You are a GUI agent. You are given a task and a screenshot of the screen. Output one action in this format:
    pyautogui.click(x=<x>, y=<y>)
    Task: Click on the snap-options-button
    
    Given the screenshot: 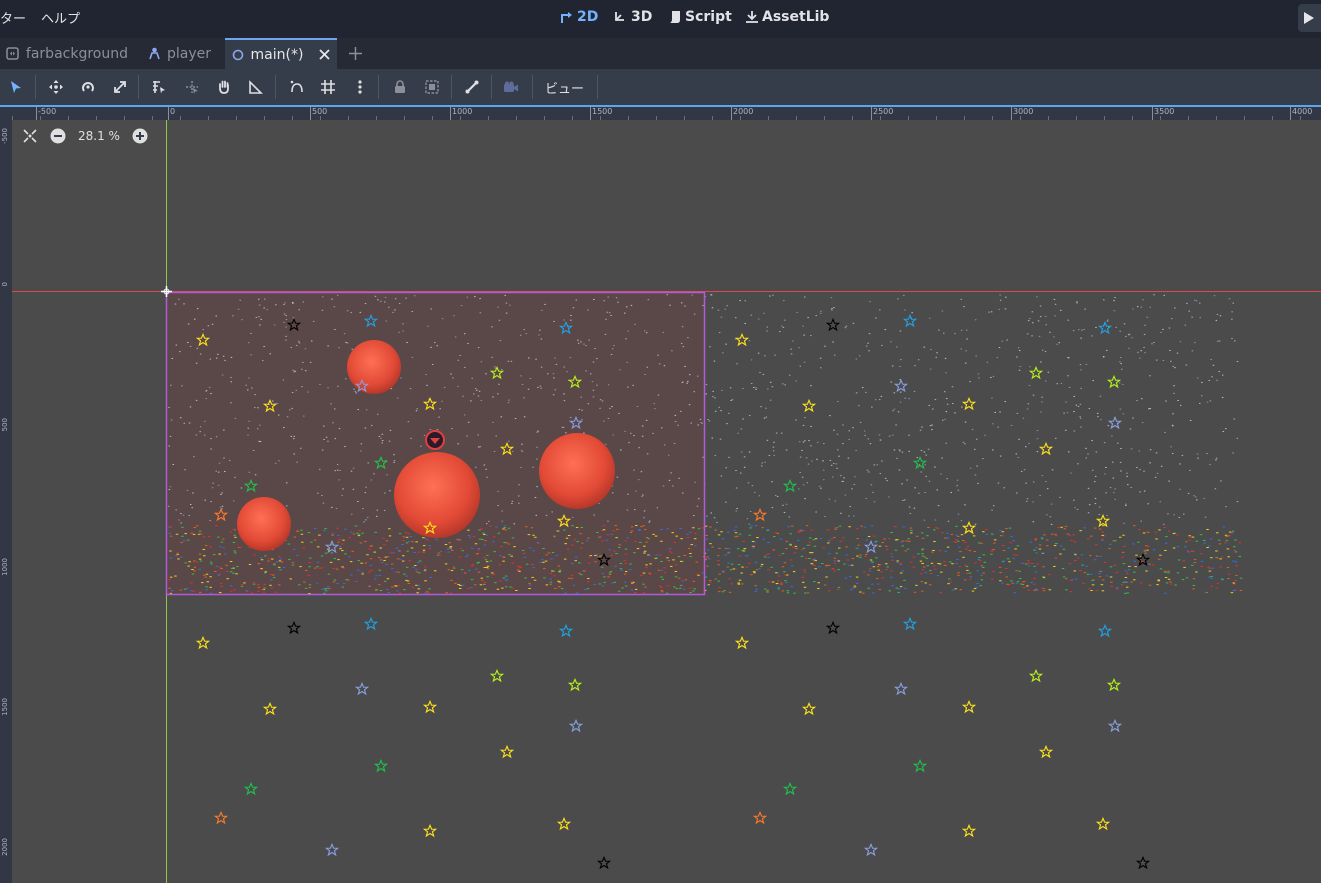 What is the action you would take?
    pyautogui.click(x=360, y=87)
    